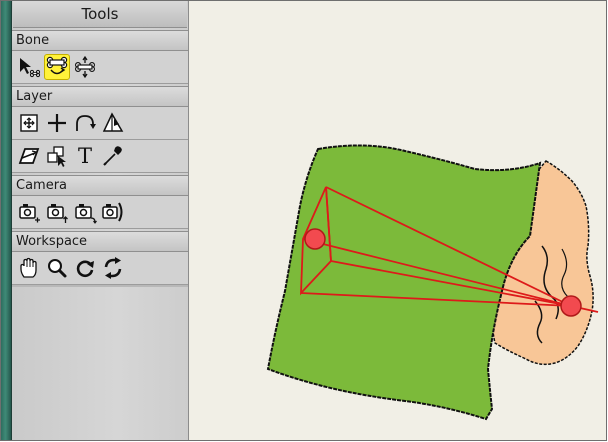 The width and height of the screenshot is (608, 442). What do you see at coordinates (100, 40) in the screenshot?
I see `section-bone-label: Bone` at bounding box center [100, 40].